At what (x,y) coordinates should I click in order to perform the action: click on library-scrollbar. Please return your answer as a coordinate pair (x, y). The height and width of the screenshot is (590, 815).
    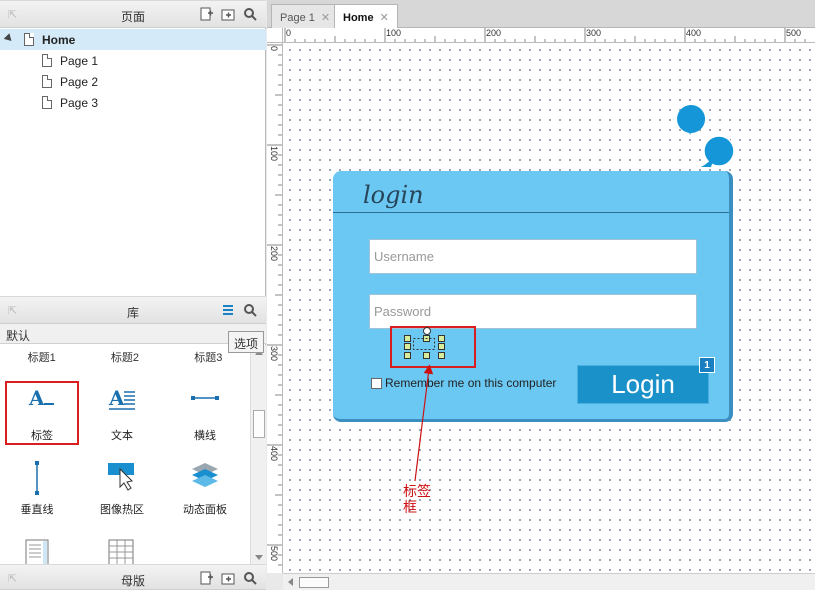
    Looking at the image, I should click on (258, 455).